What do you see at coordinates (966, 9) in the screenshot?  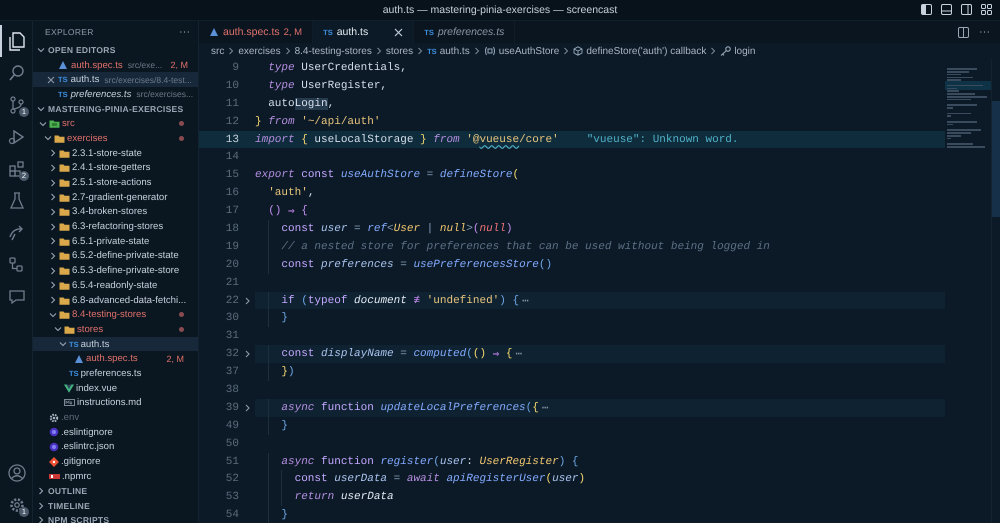 I see `toggle-secondary-sidebar-icon` at bounding box center [966, 9].